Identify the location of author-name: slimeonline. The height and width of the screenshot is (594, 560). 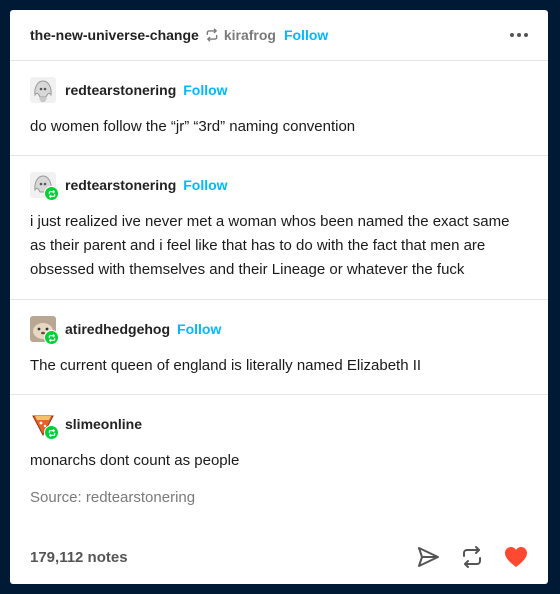
(103, 424).